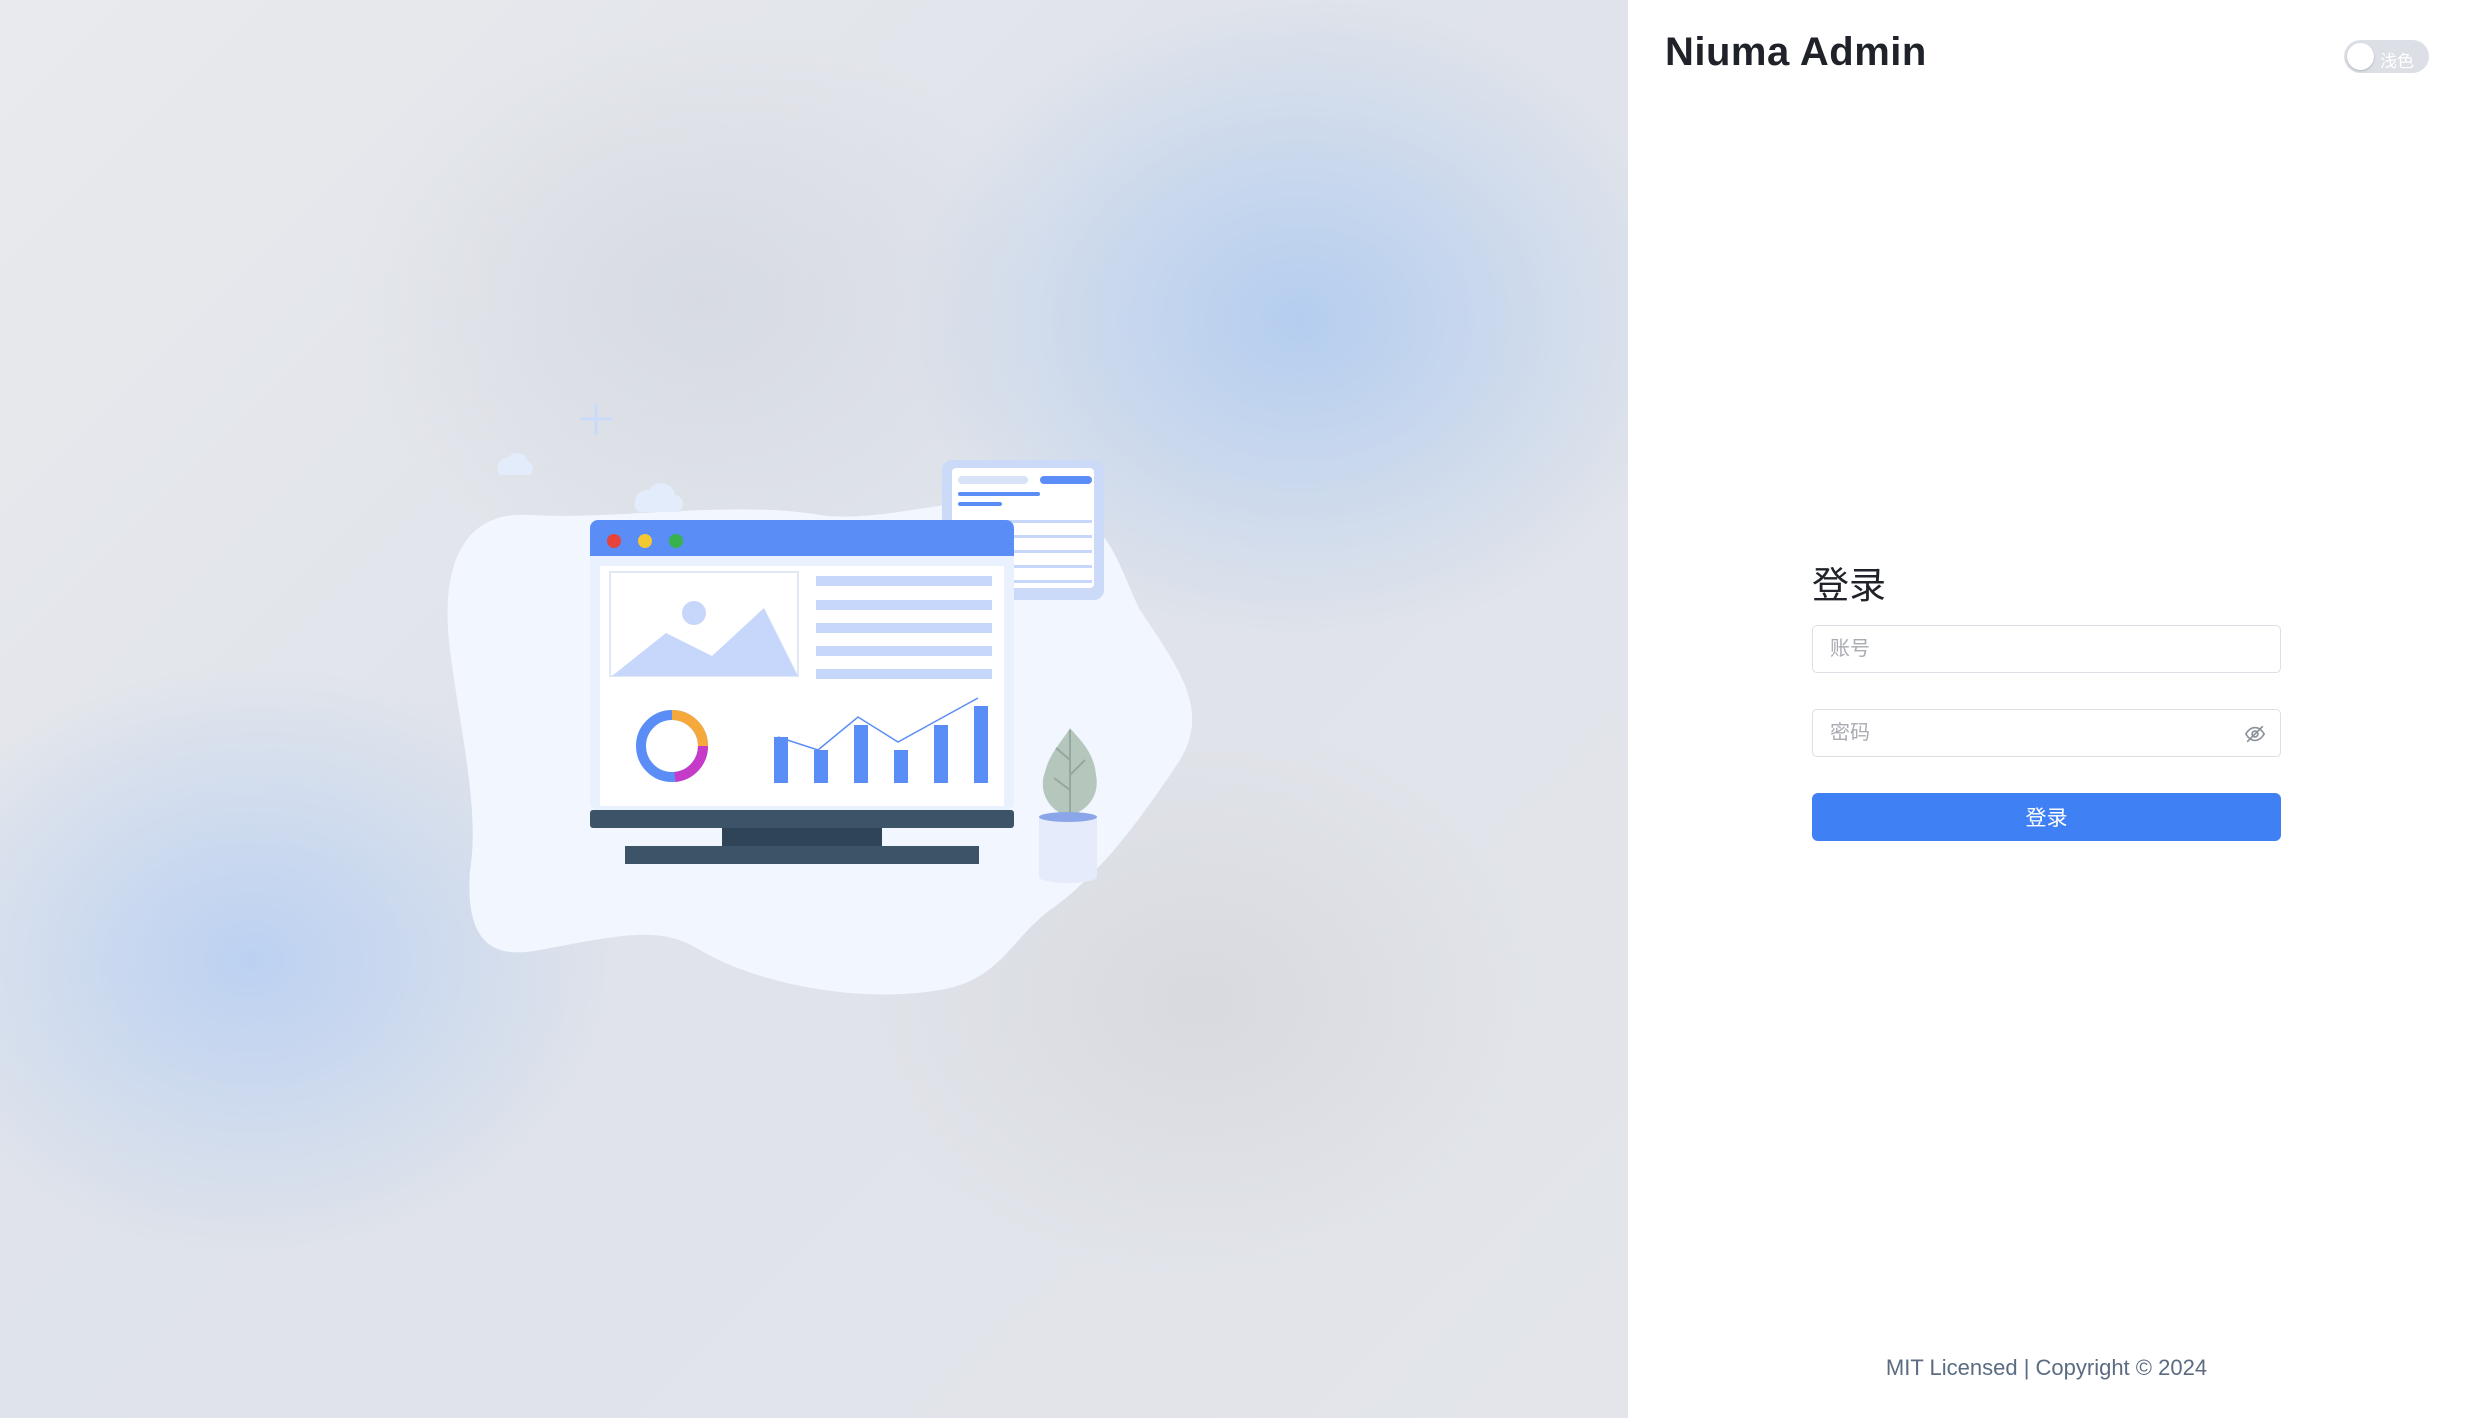  What do you see at coordinates (2397, 61) in the screenshot?
I see `theme-toggle-label: 浅色` at bounding box center [2397, 61].